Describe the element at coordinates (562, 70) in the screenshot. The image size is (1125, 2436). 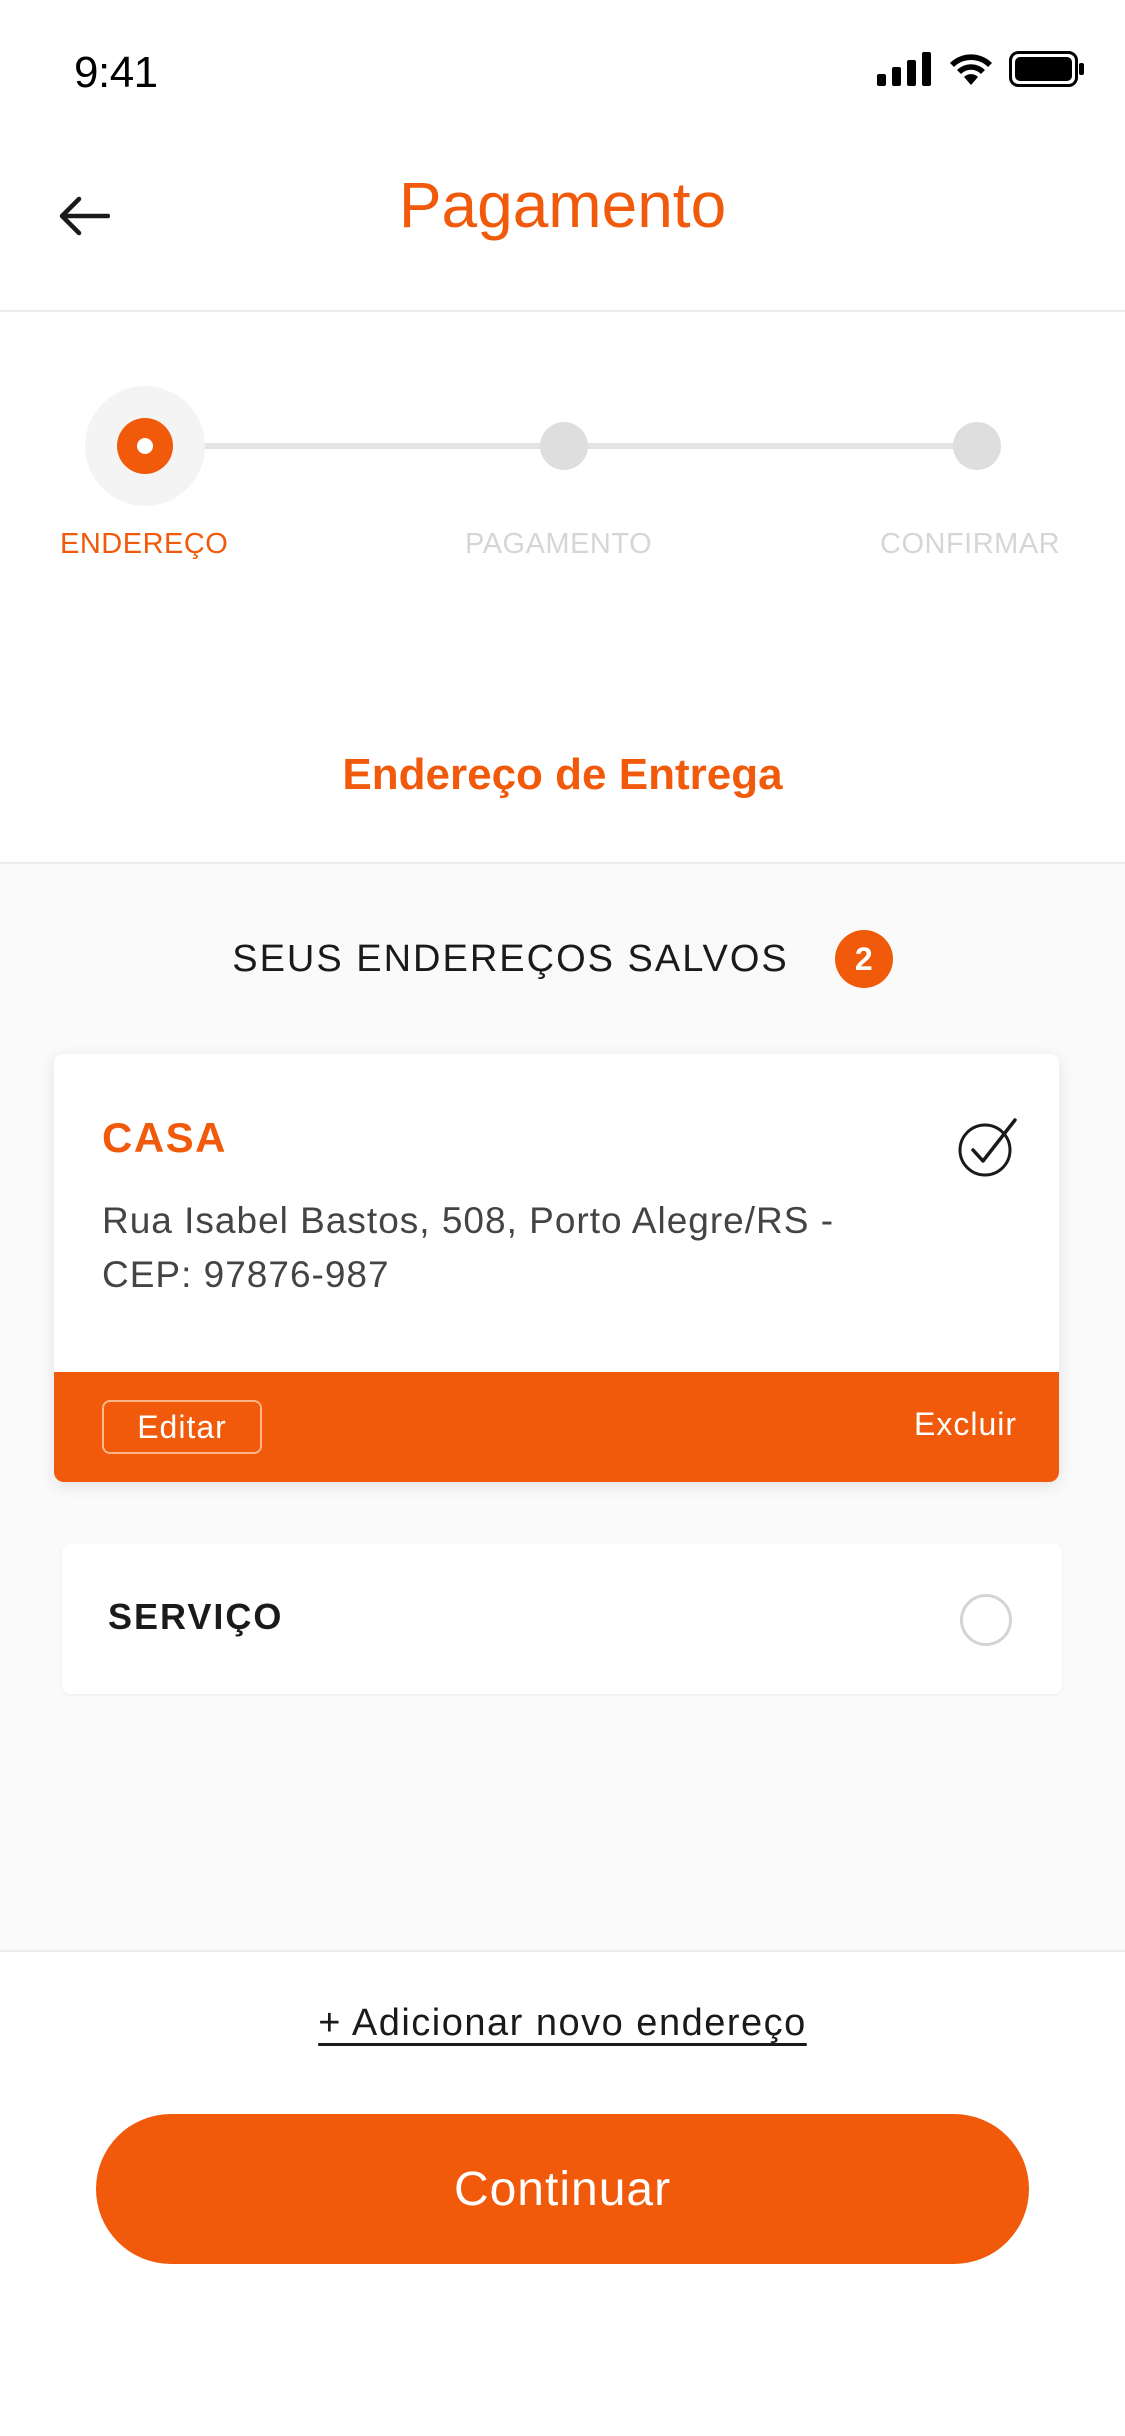
I see `status-bar: 9:41` at that location.